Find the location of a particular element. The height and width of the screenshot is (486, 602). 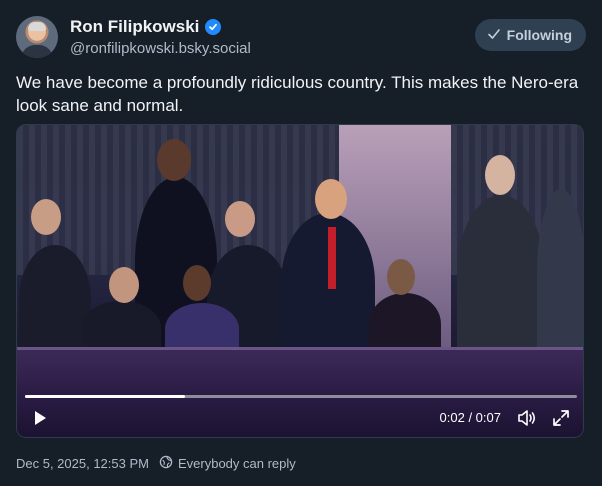

verified-badge-icon is located at coordinates (213, 27).